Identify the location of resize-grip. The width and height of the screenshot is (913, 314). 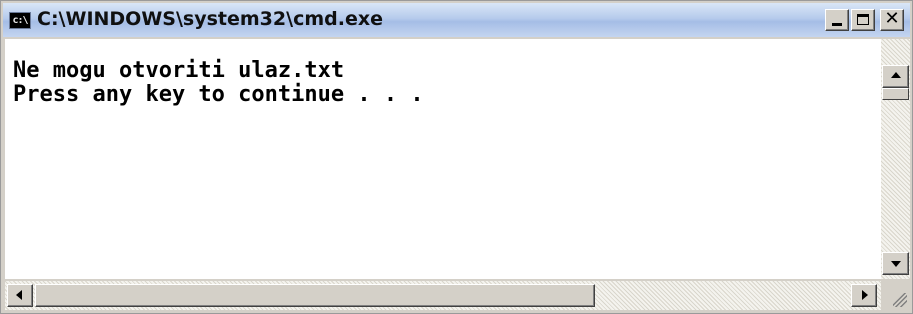
(895, 295).